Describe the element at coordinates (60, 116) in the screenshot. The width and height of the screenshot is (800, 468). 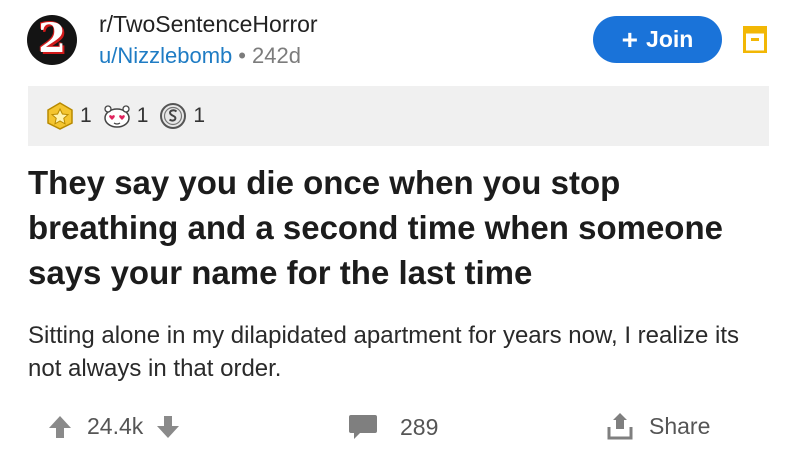
I see `silver-award-icon` at that location.